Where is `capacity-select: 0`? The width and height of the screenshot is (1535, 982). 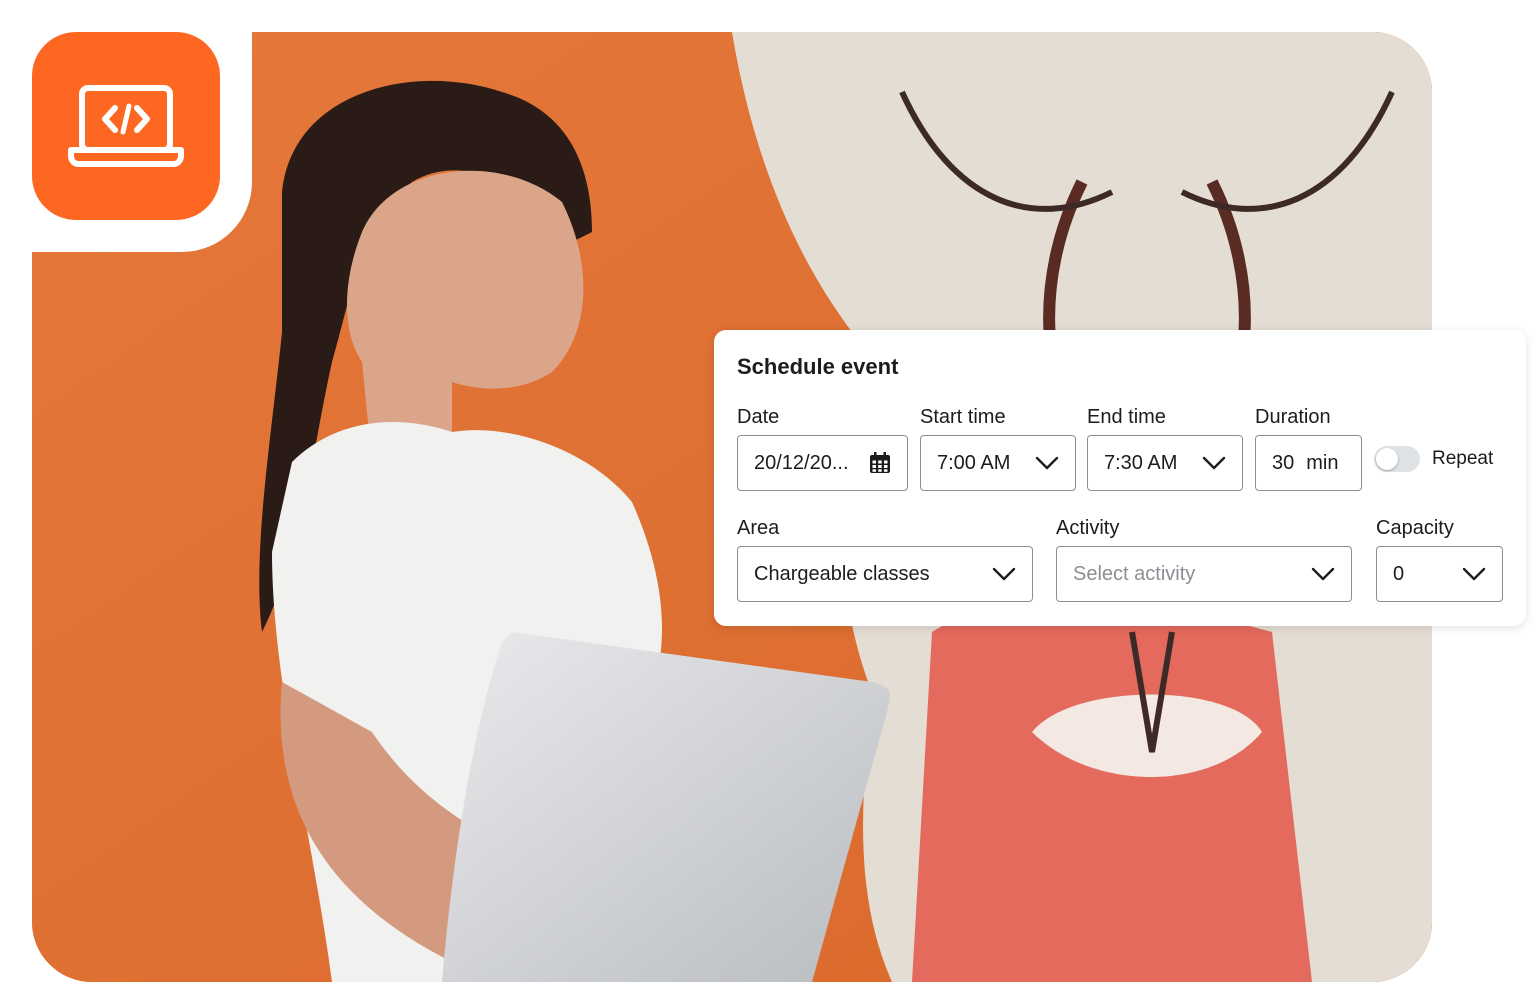 capacity-select: 0 is located at coordinates (1439, 574).